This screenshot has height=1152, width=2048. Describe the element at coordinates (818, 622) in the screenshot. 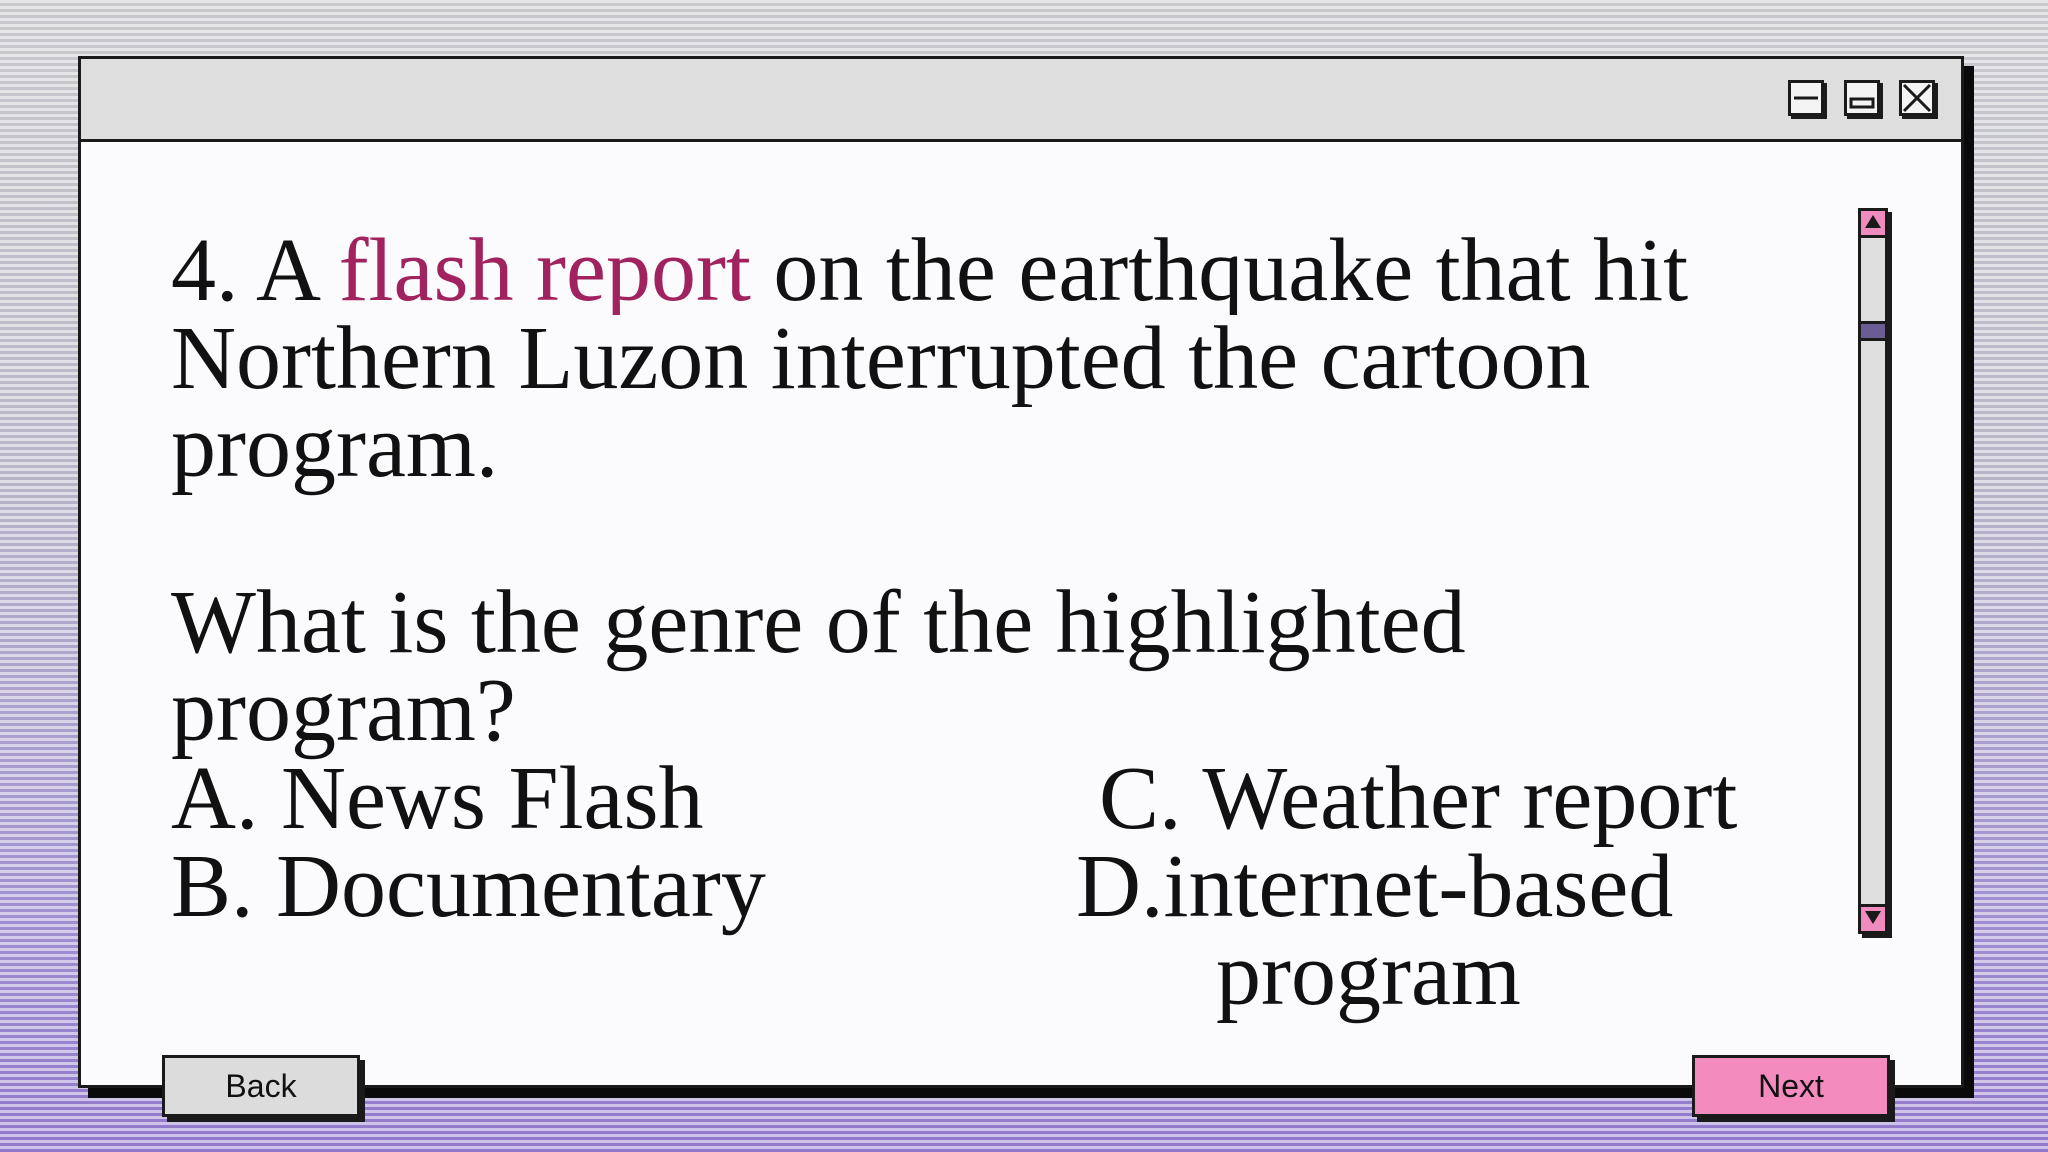

I see `prompt-line-1: What is the genre of the highlighted` at that location.